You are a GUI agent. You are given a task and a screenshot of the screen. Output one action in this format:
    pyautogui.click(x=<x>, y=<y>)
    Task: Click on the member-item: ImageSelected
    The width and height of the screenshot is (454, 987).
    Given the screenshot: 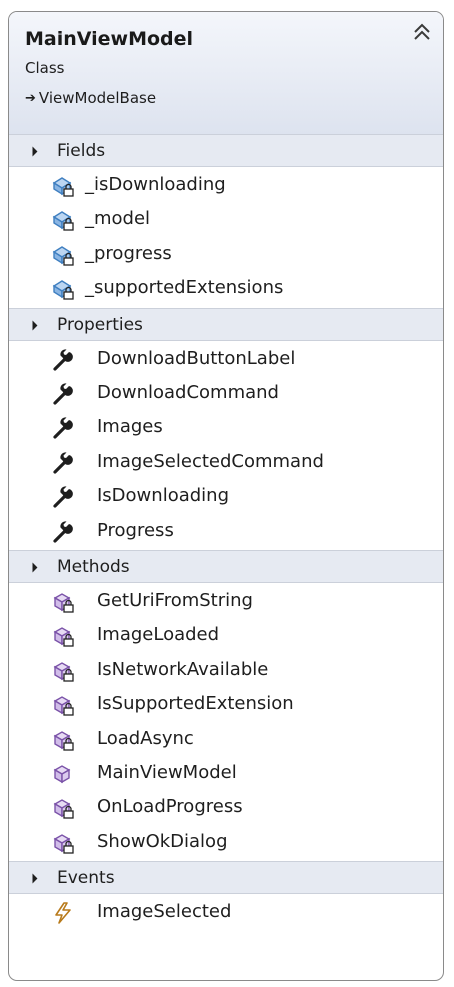 What is the action you would take?
    pyautogui.click(x=226, y=912)
    